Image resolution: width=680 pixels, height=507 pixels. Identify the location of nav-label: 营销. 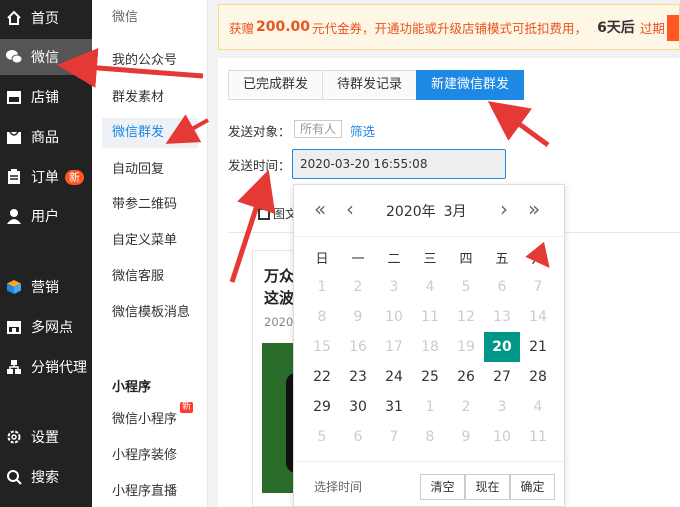
(45, 288).